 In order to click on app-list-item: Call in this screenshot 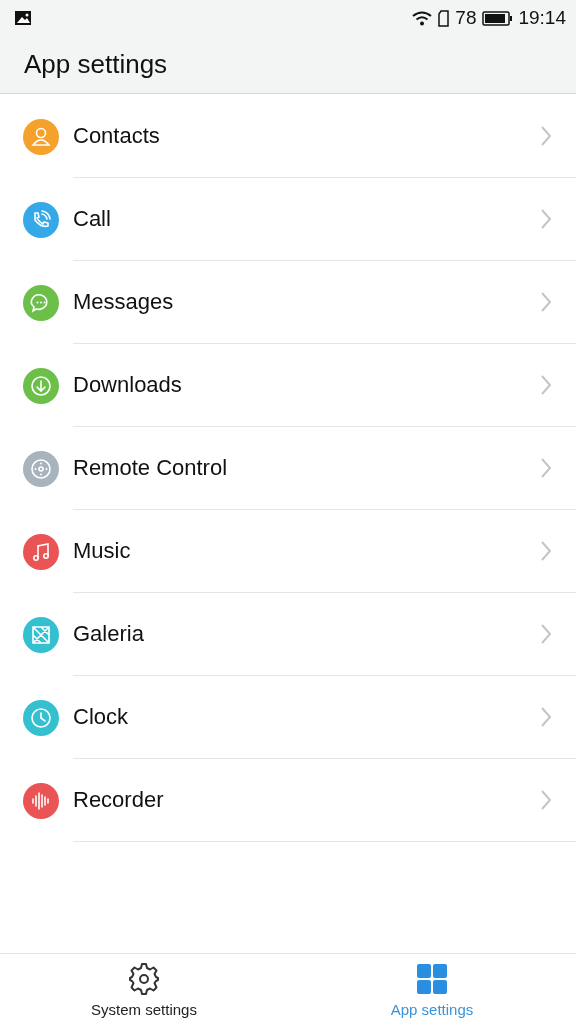, I will do `click(324, 219)`.